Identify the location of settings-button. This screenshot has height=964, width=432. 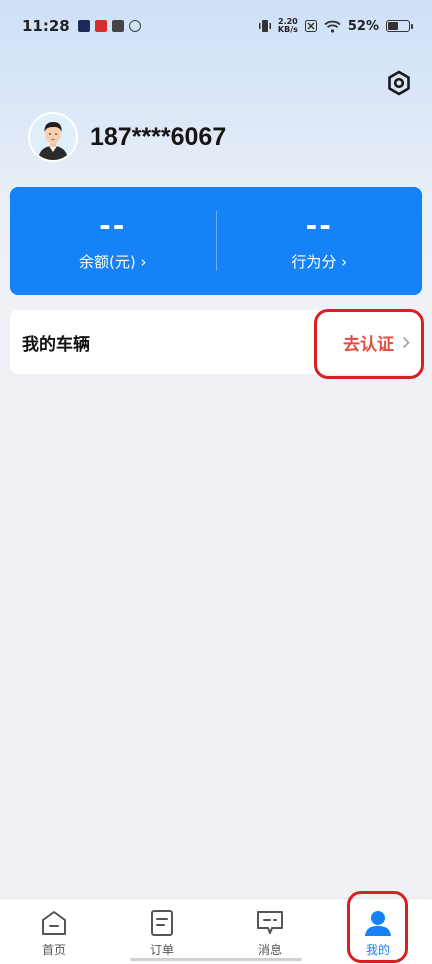
(399, 83).